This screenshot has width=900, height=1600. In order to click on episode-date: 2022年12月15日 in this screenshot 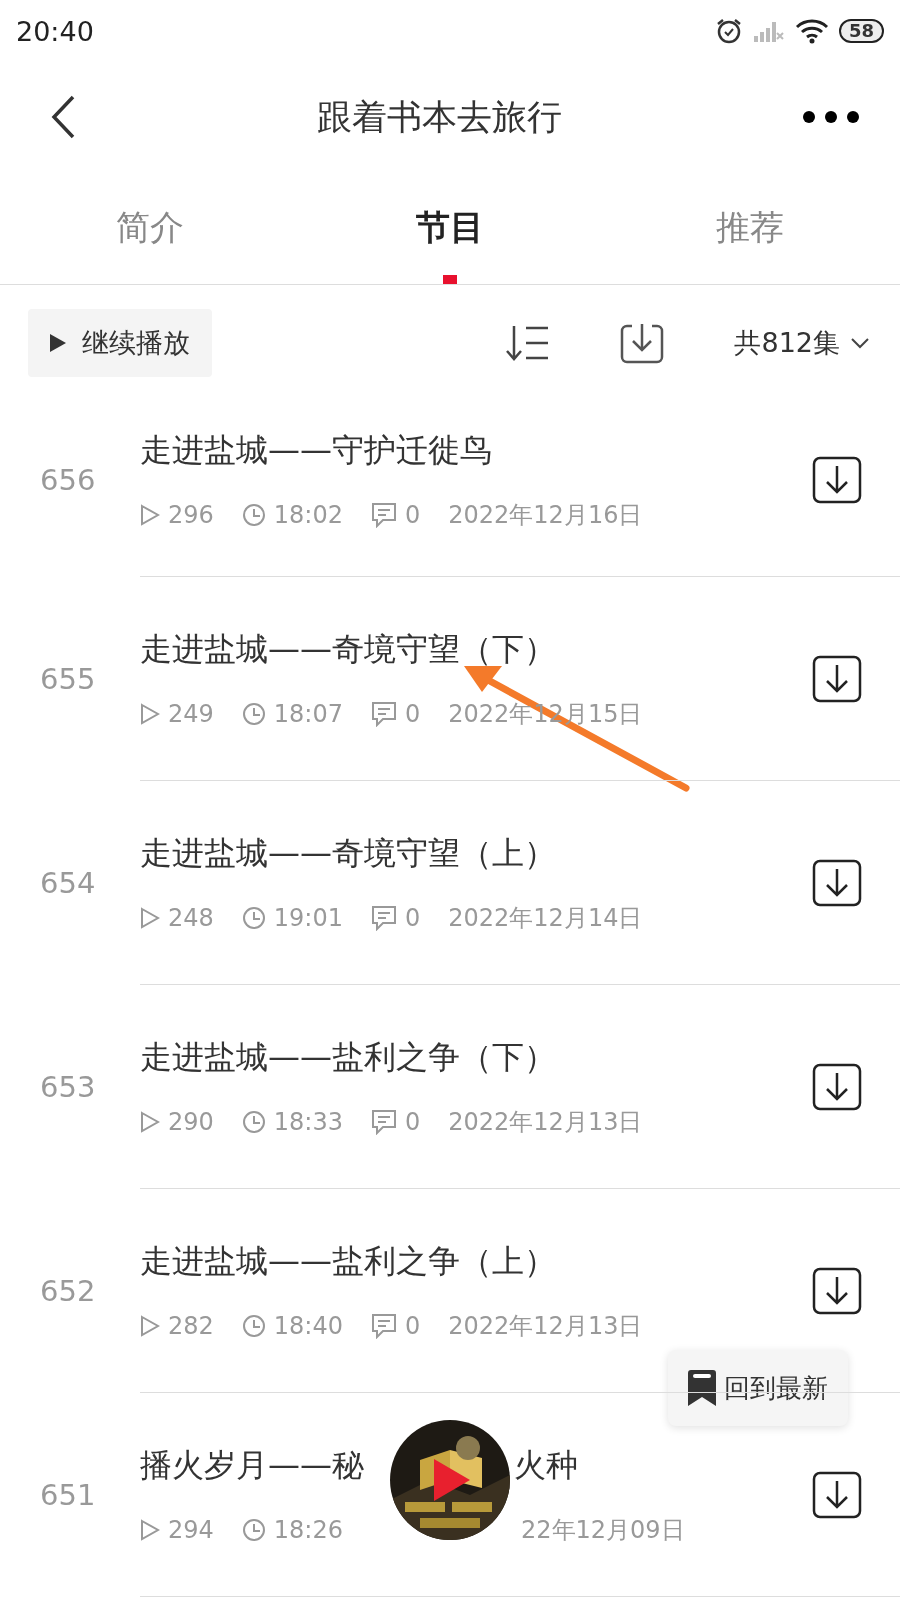, I will do `click(545, 714)`.